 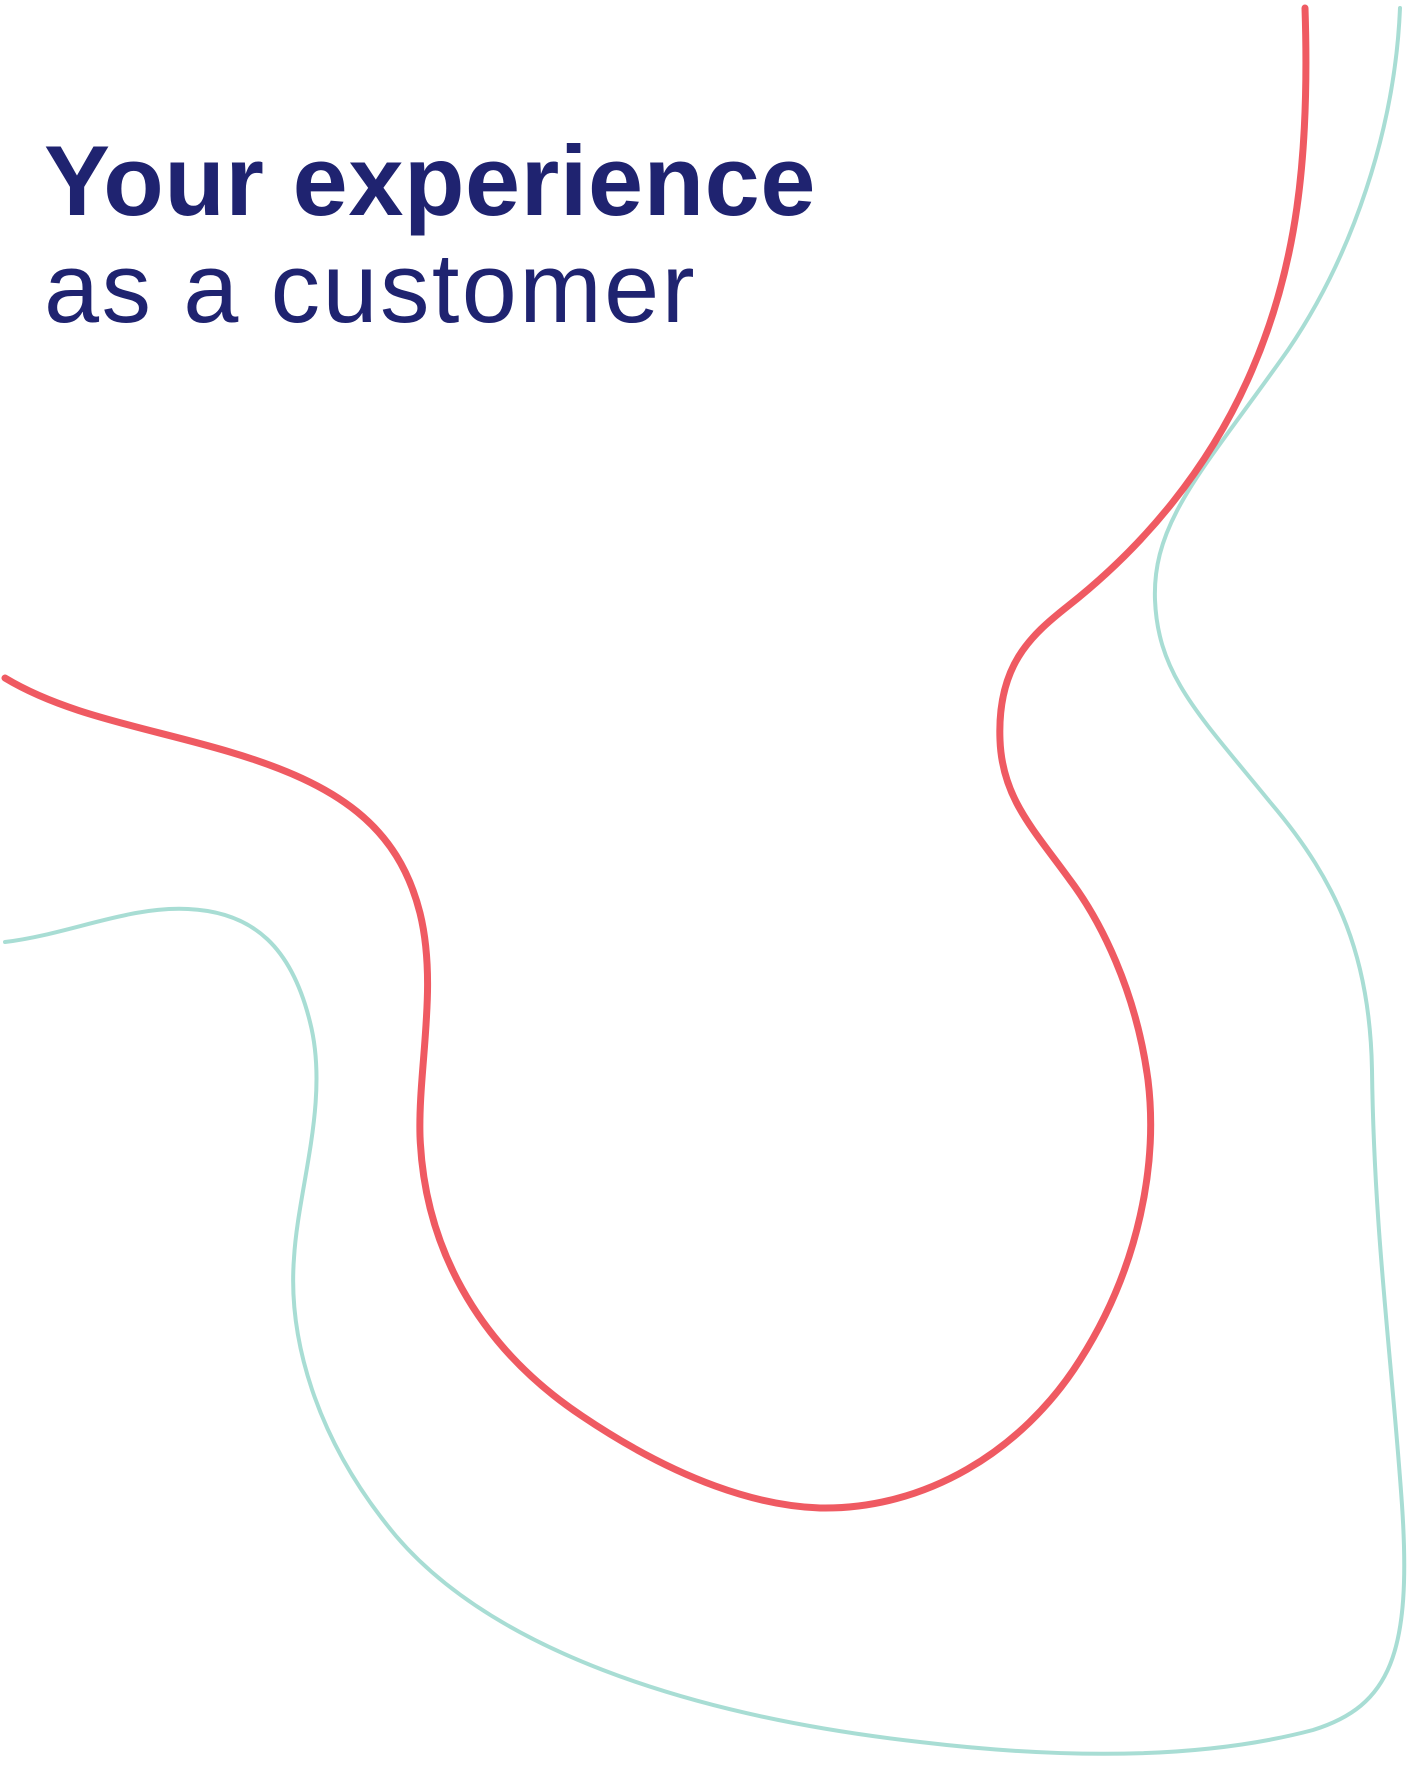 I want to click on title-light-line: as a customer, so click(x=370, y=287).